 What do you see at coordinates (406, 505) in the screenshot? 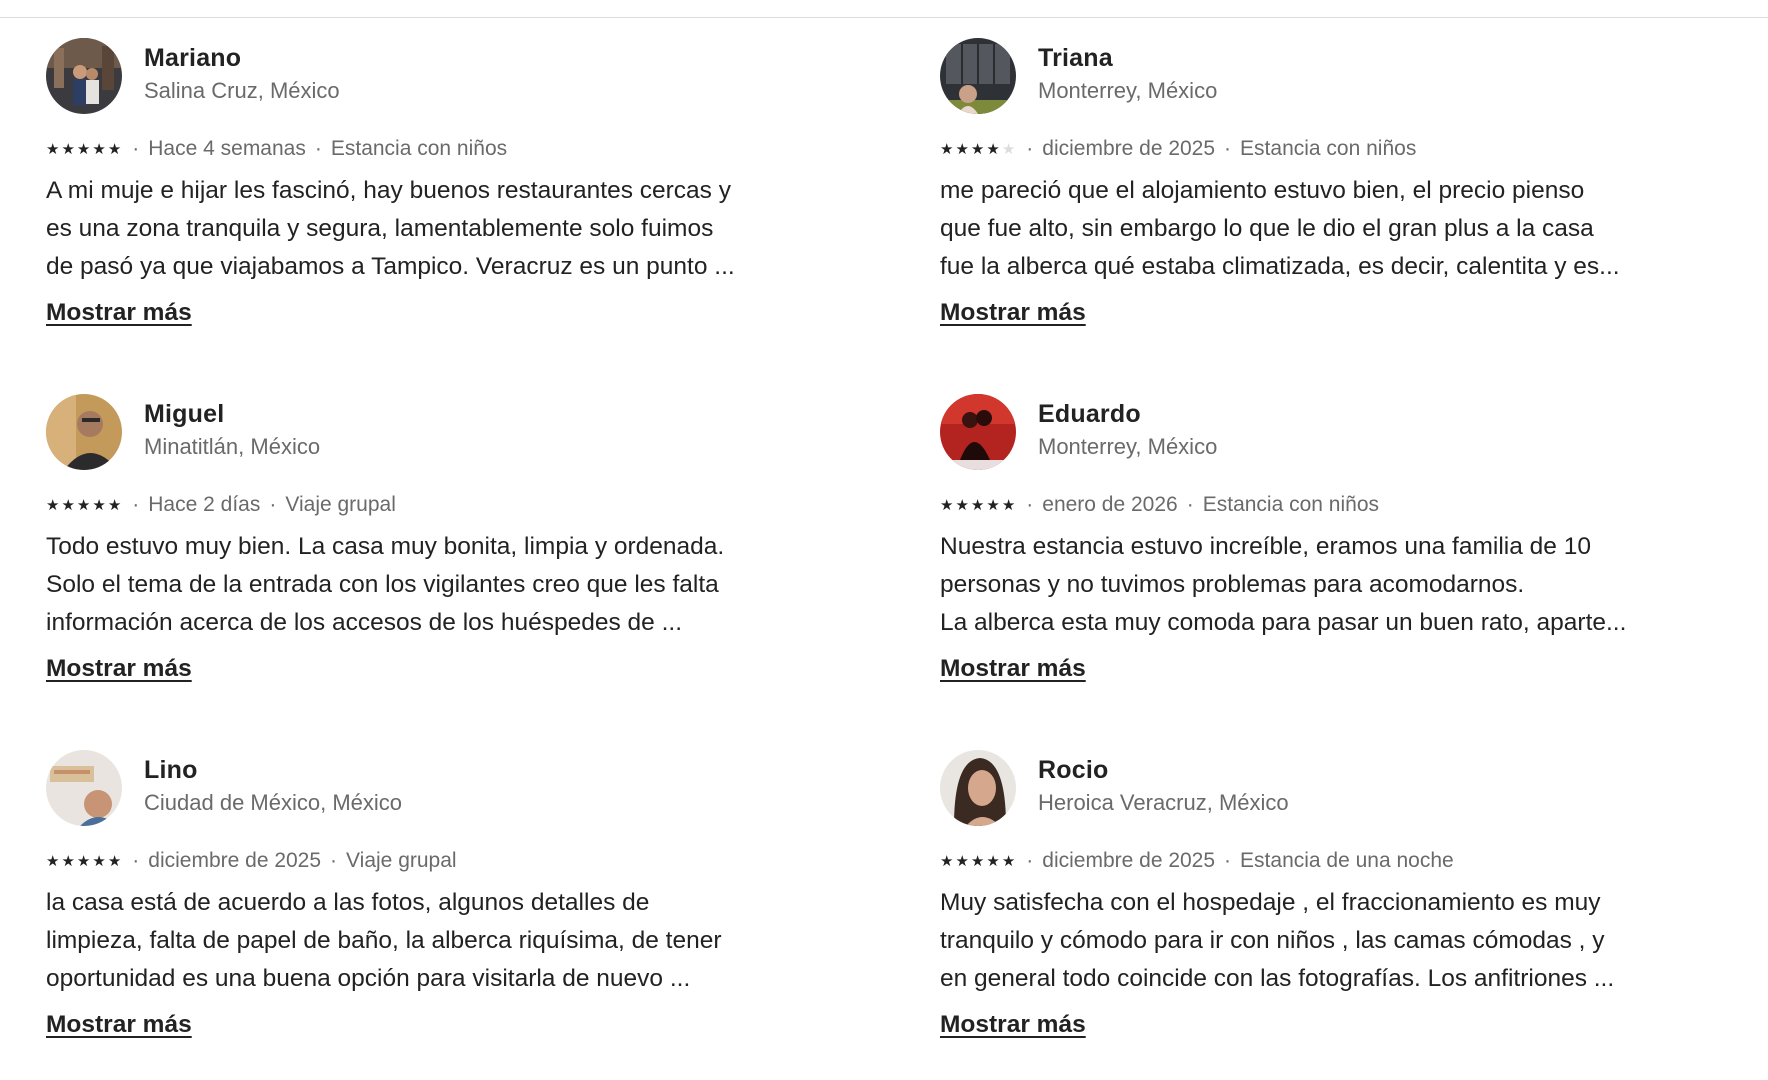
I see `review-meta: ★ ★ ★ ★ ★ · Hace 2 días · Viaje grupal` at bounding box center [406, 505].